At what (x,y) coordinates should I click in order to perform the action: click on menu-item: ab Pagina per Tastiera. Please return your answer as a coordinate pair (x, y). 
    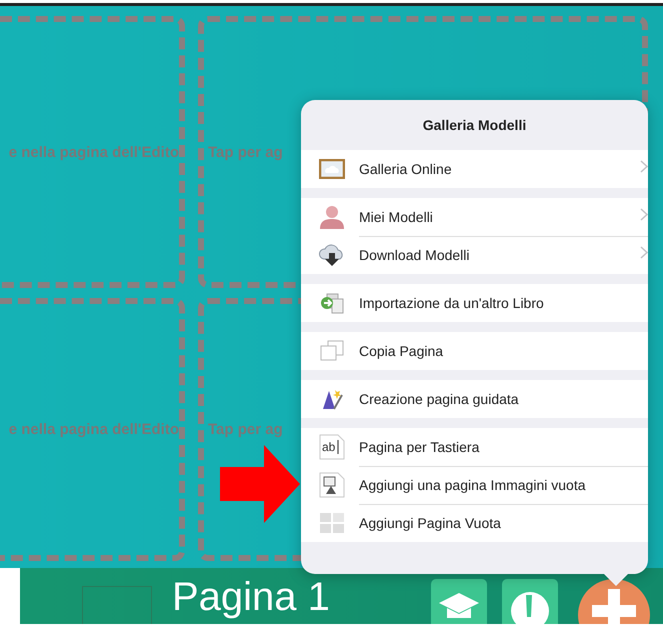
    Looking at the image, I should click on (474, 447).